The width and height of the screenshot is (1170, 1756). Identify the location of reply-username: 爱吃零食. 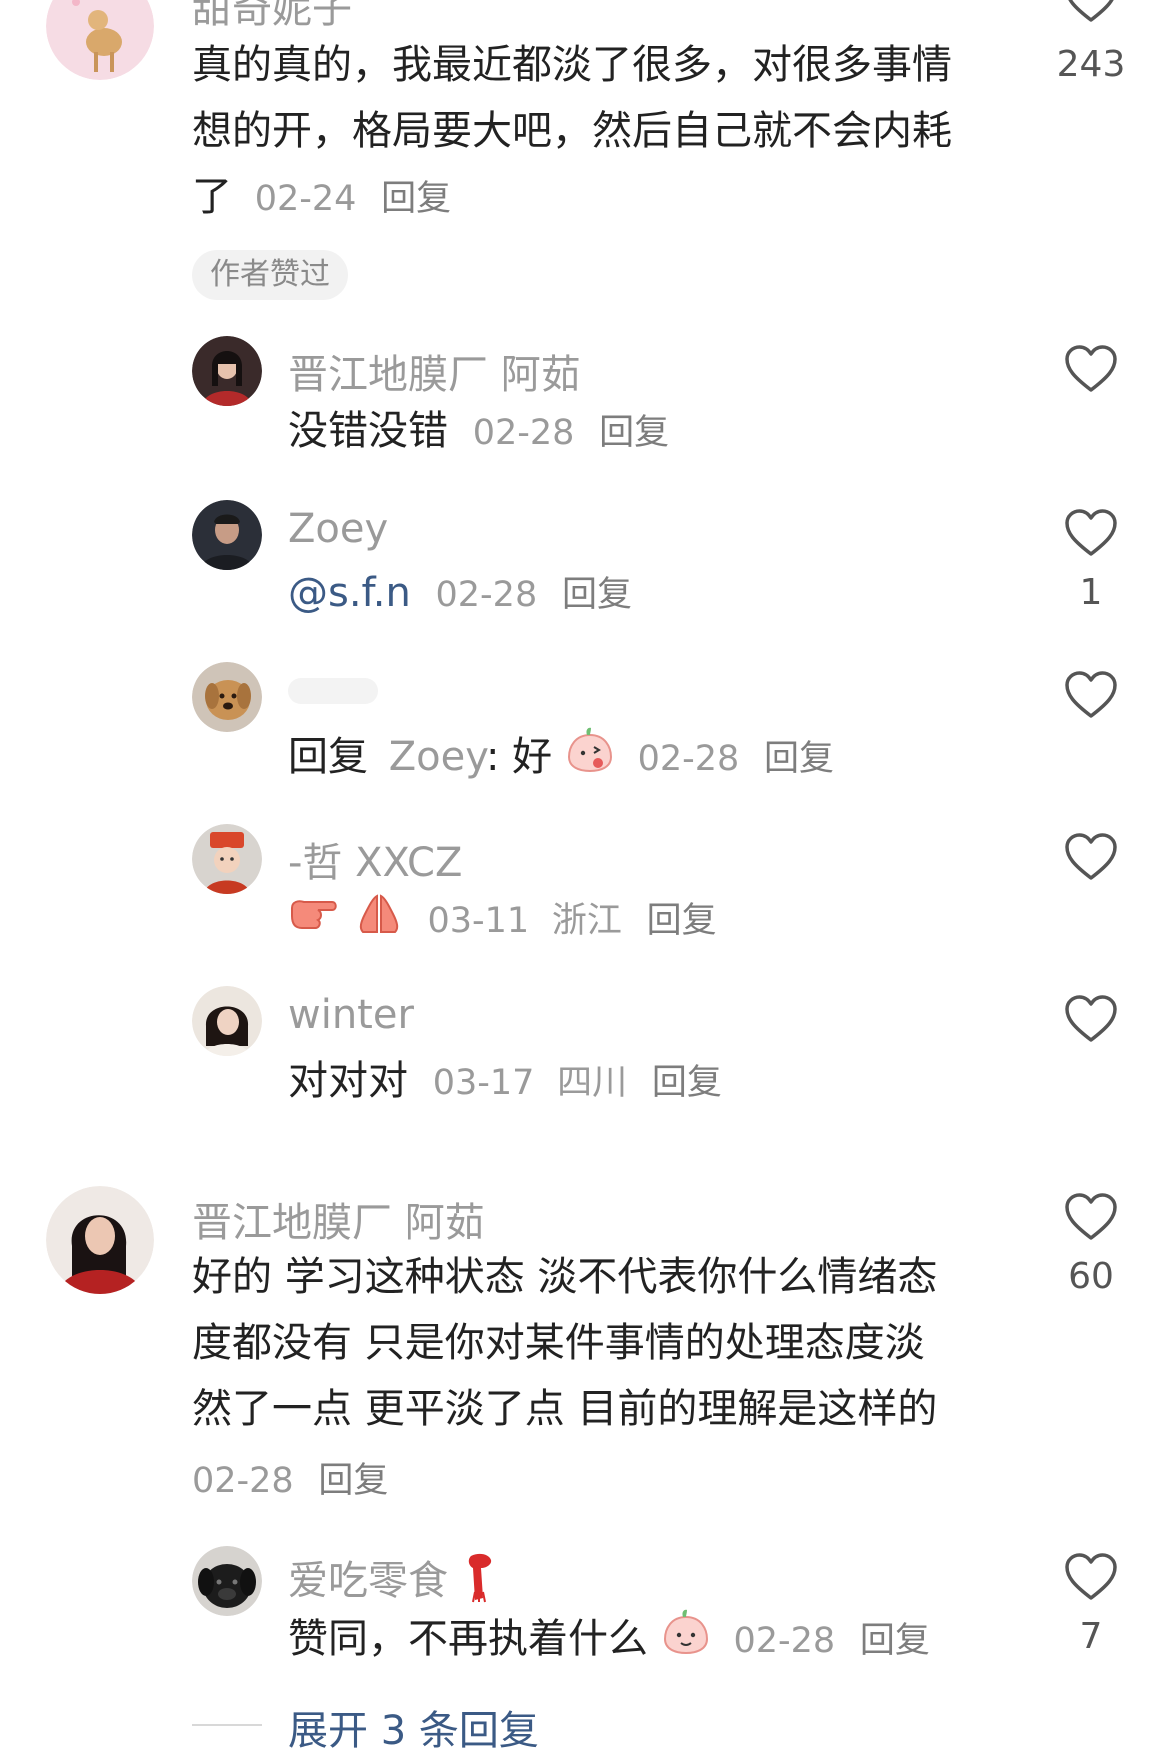
(393, 1581).